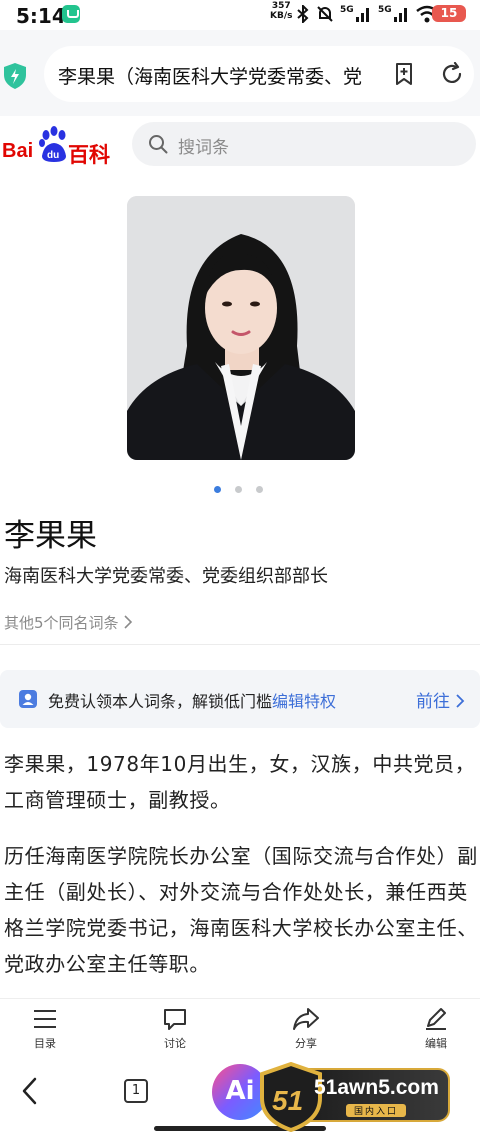  I want to click on toolbar-discuss-label: 讨论, so click(175, 1043).